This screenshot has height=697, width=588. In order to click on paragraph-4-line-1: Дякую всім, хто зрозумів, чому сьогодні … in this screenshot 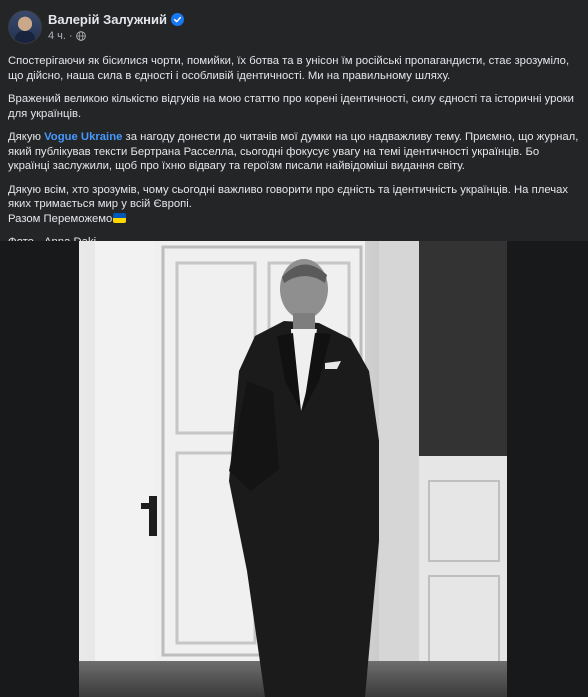, I will do `click(288, 197)`.